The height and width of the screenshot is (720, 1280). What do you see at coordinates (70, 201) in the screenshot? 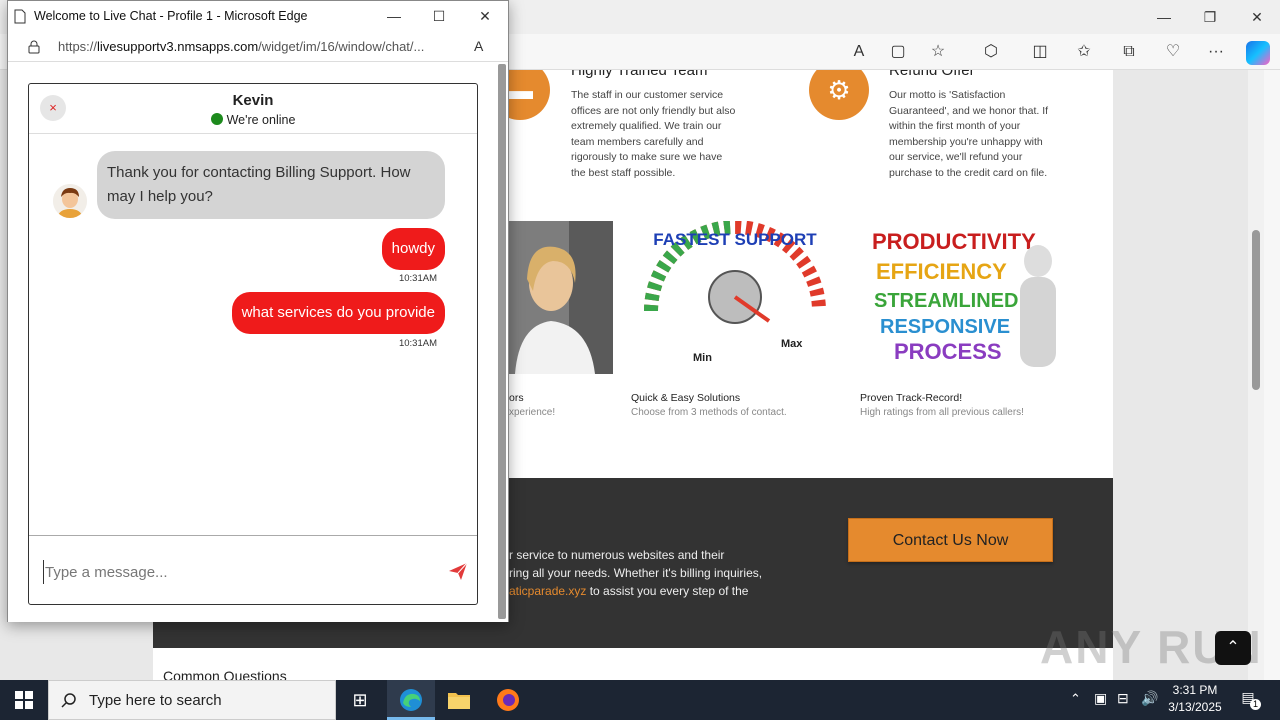
I see `agent-avatar` at bounding box center [70, 201].